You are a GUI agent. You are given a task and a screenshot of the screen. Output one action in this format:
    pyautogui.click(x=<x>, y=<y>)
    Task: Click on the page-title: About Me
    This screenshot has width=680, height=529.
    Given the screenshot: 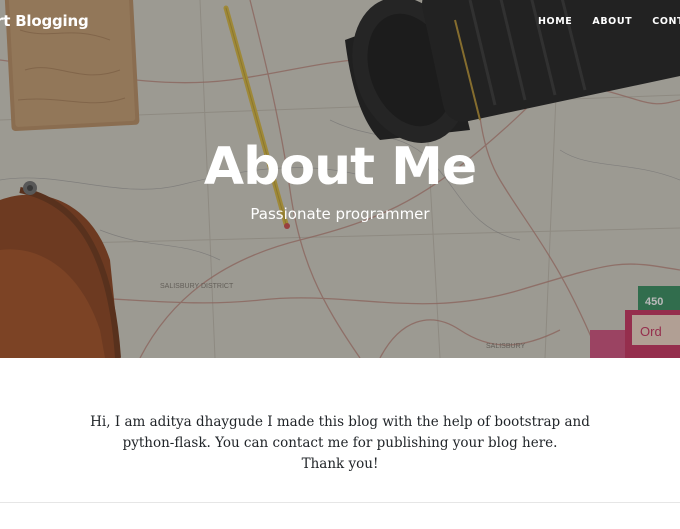 What is the action you would take?
    pyautogui.click(x=340, y=167)
    